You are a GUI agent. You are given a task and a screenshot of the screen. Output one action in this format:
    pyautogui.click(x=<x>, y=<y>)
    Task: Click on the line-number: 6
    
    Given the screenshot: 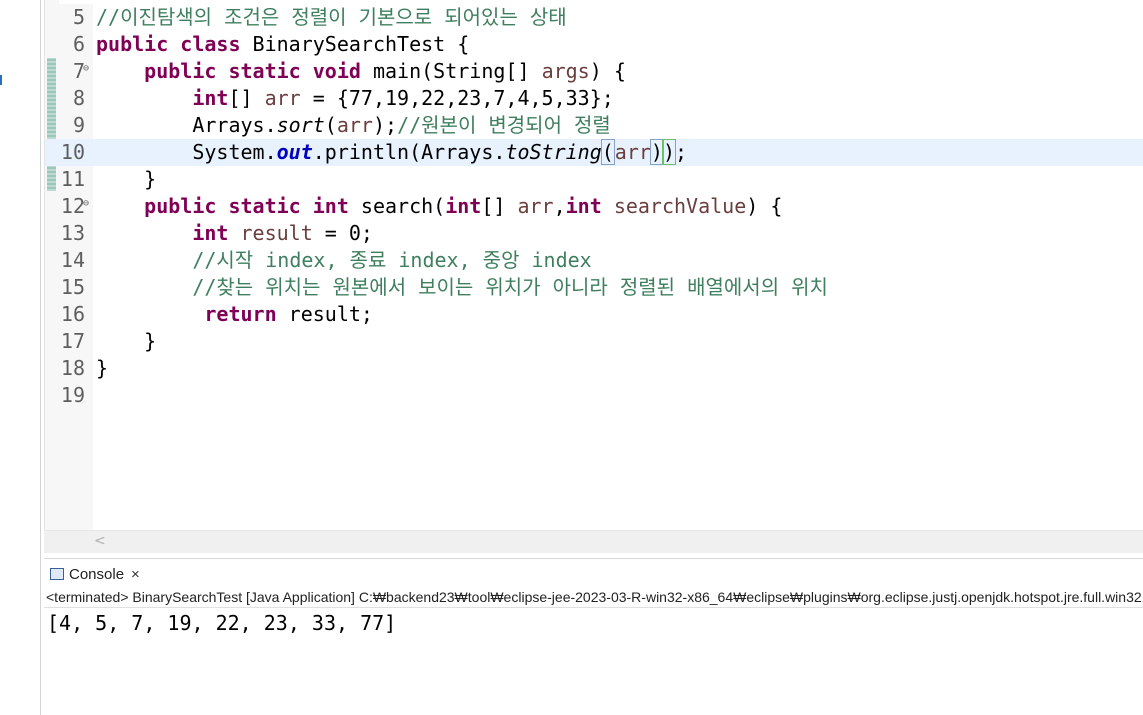 What is the action you would take?
    pyautogui.click(x=78, y=44)
    